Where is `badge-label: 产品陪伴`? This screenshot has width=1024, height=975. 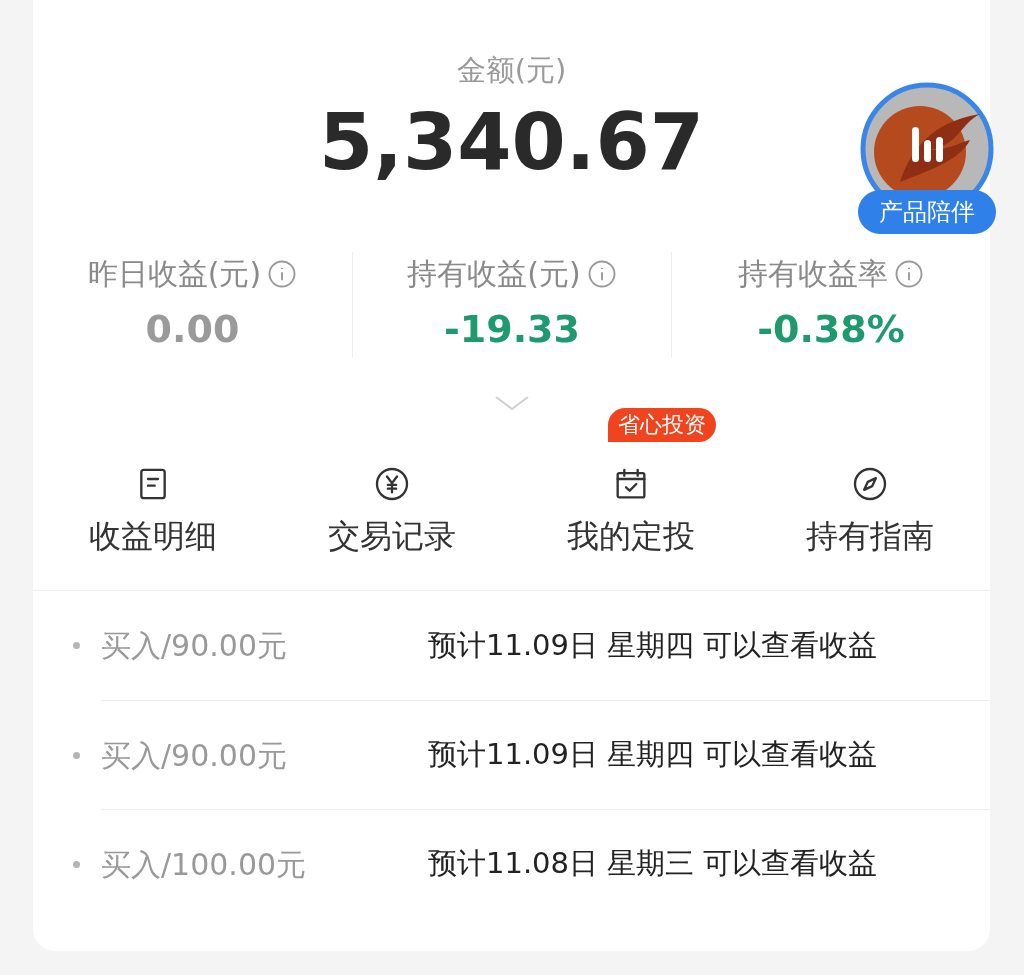 badge-label: 产品陪伴 is located at coordinates (927, 212).